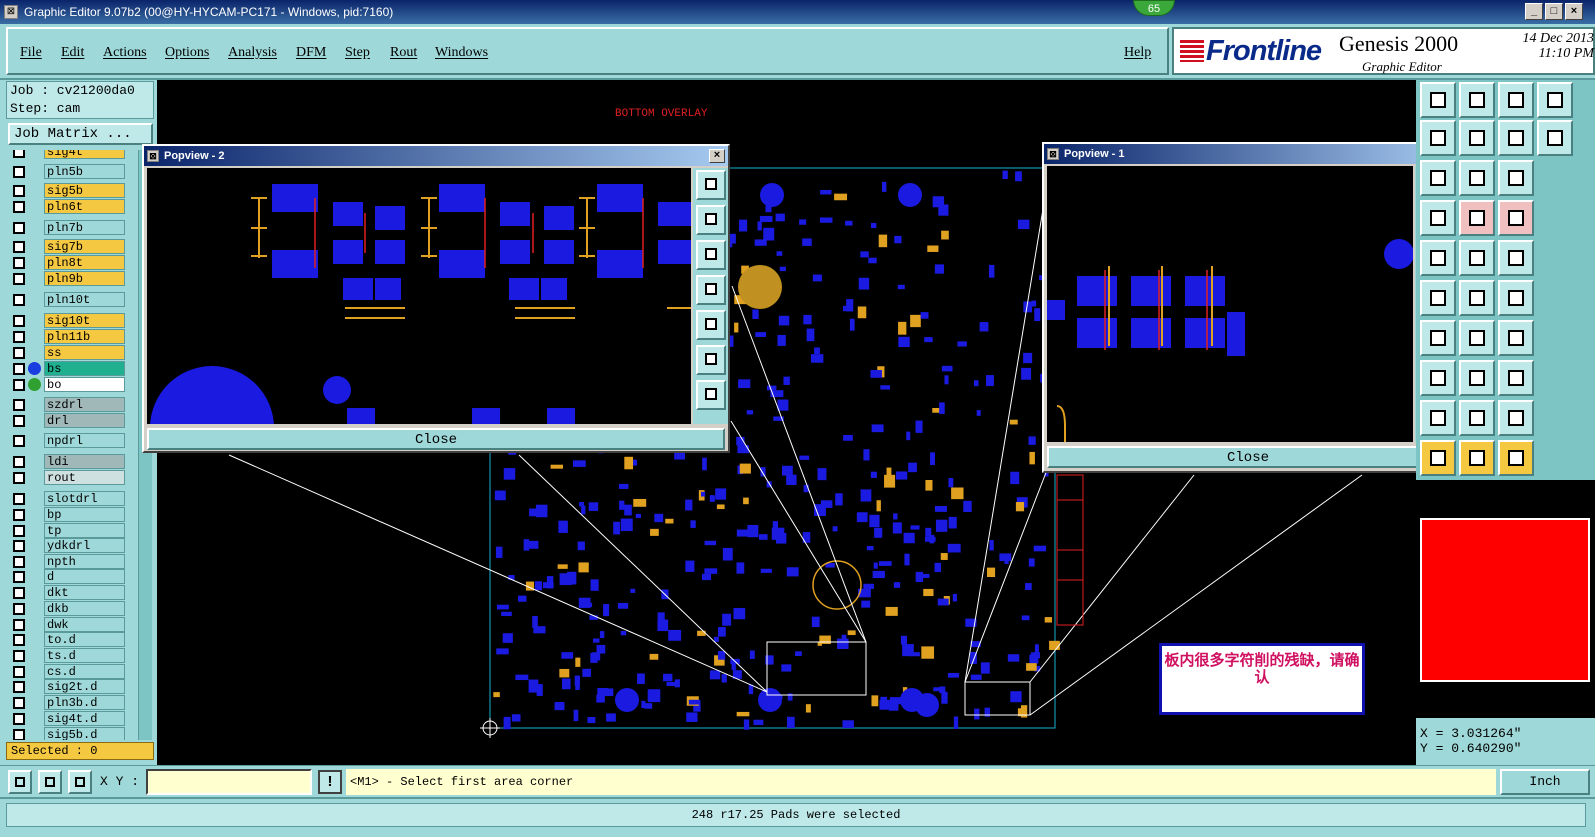 This screenshot has width=1595, height=837. What do you see at coordinates (1137, 53) in the screenshot?
I see `menu-help: Help` at bounding box center [1137, 53].